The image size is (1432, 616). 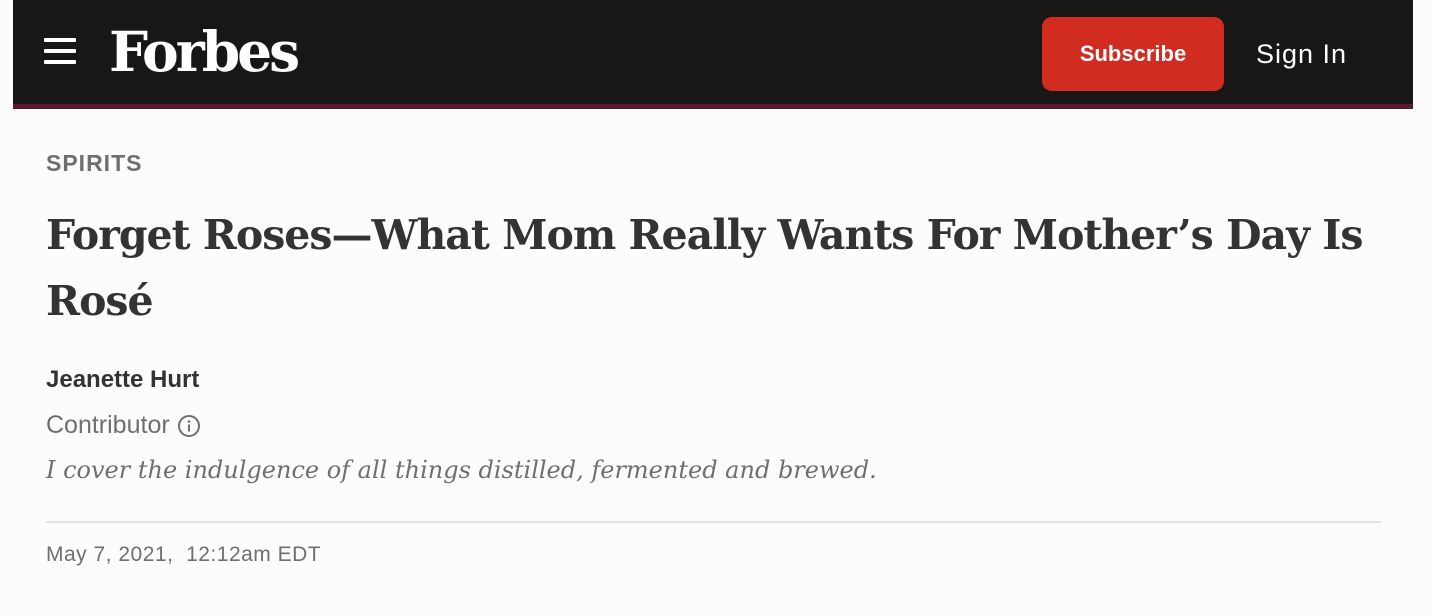 I want to click on info-icon, so click(x=189, y=426).